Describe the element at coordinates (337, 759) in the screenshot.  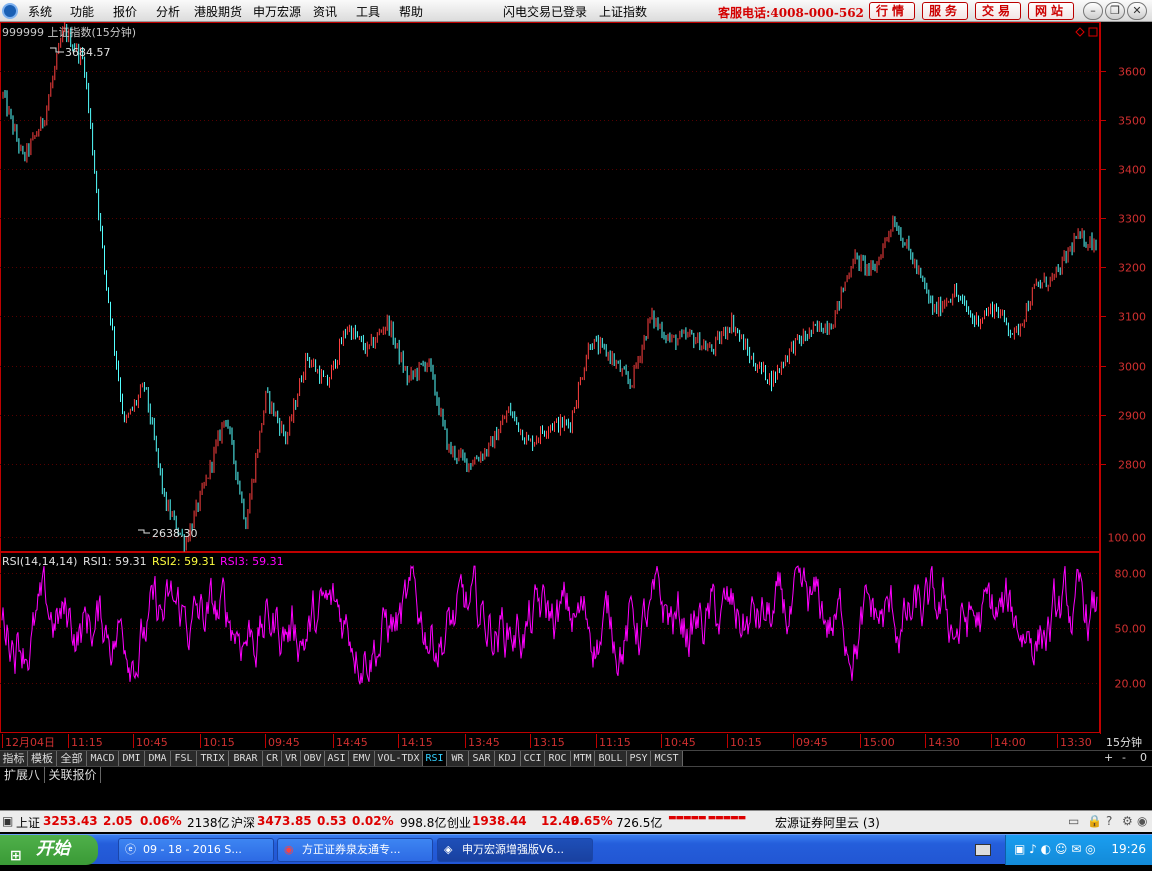
I see `indicator-tab-asi: ASI` at that location.